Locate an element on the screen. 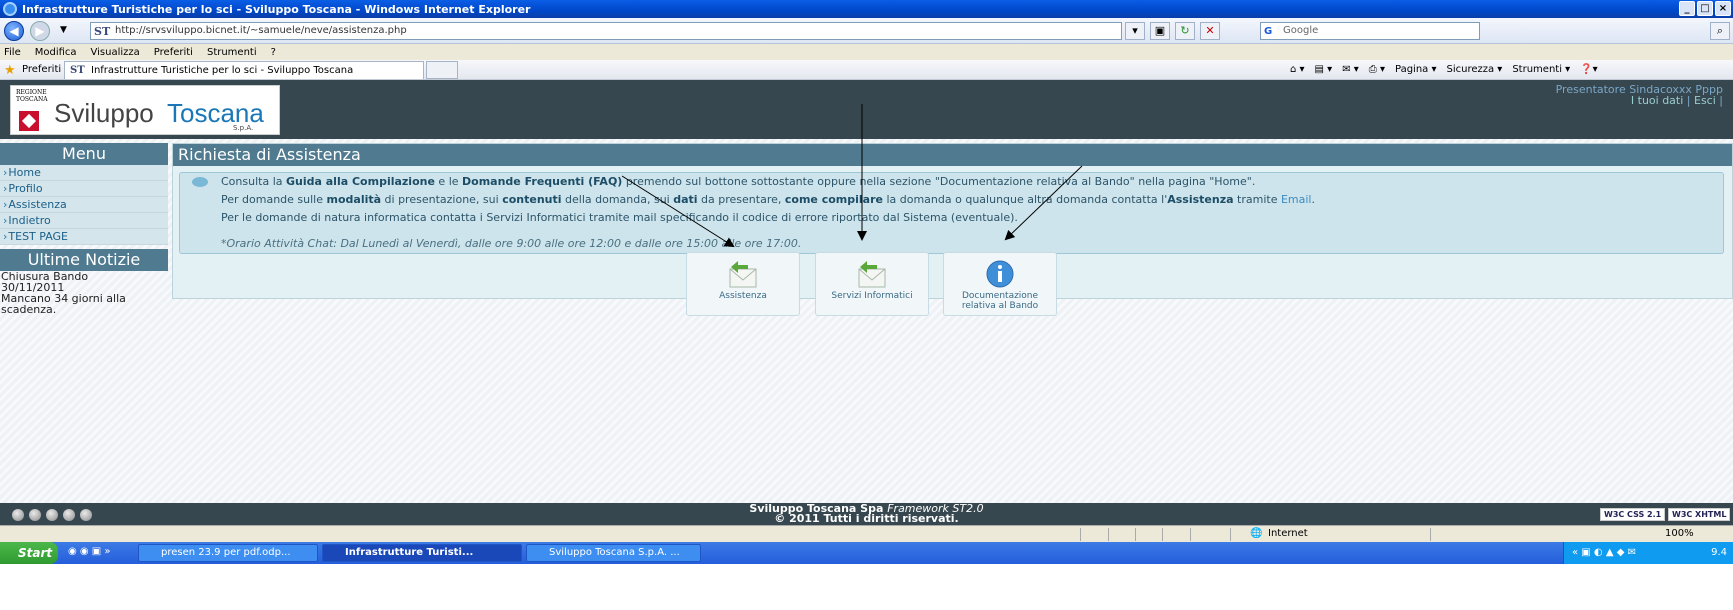  quicklaunch-icons: ◉ ◉ ▣ » is located at coordinates (89, 551).